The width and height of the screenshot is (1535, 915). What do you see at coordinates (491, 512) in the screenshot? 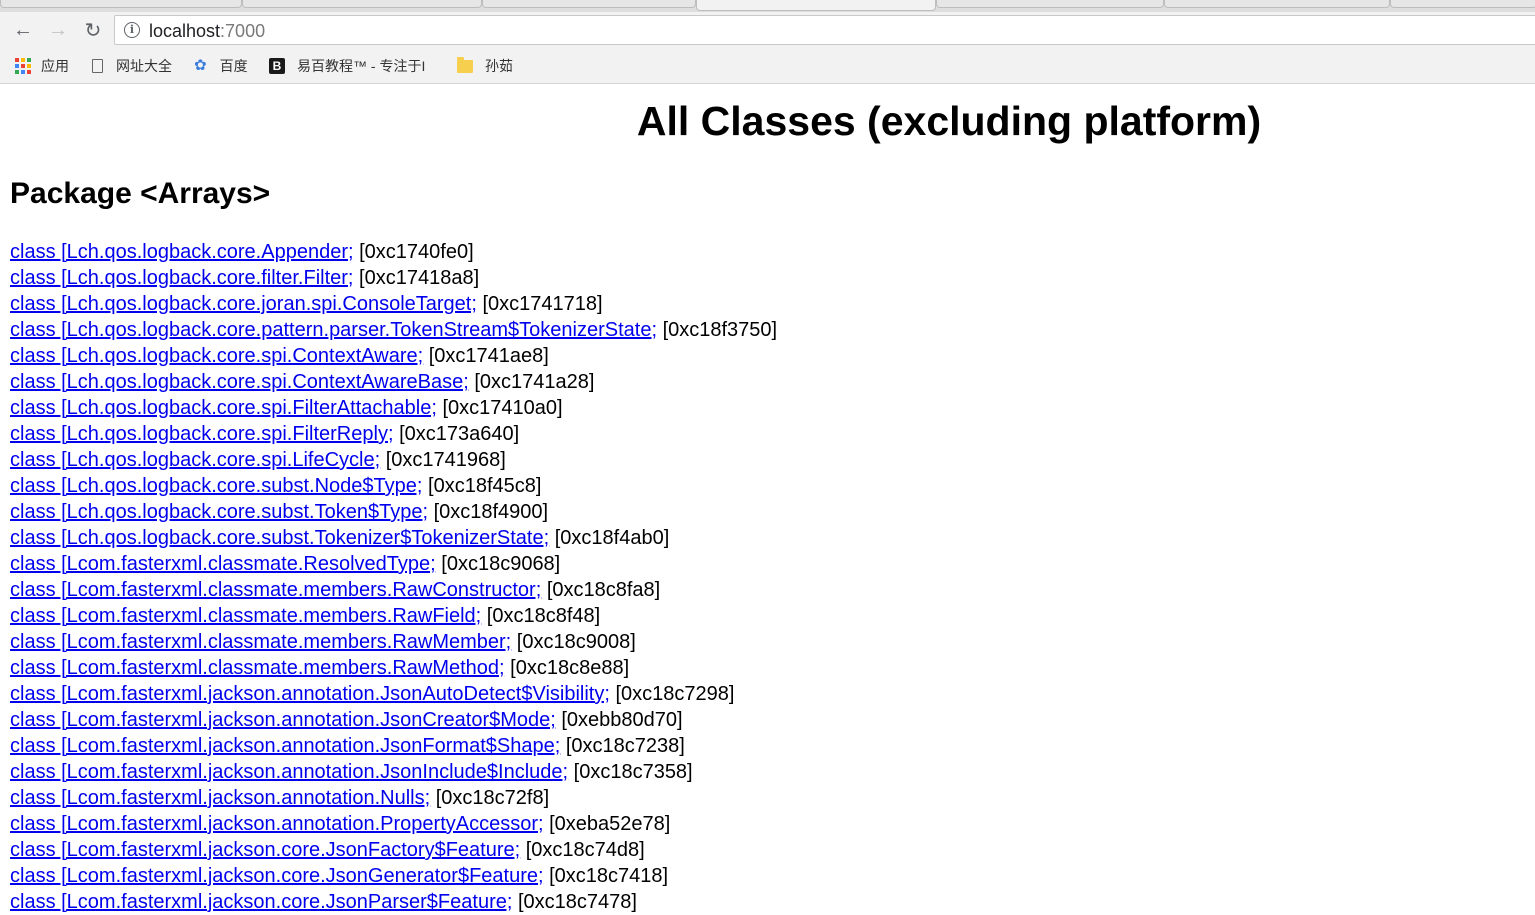
I see `class-address: [0xc18f4900]` at bounding box center [491, 512].